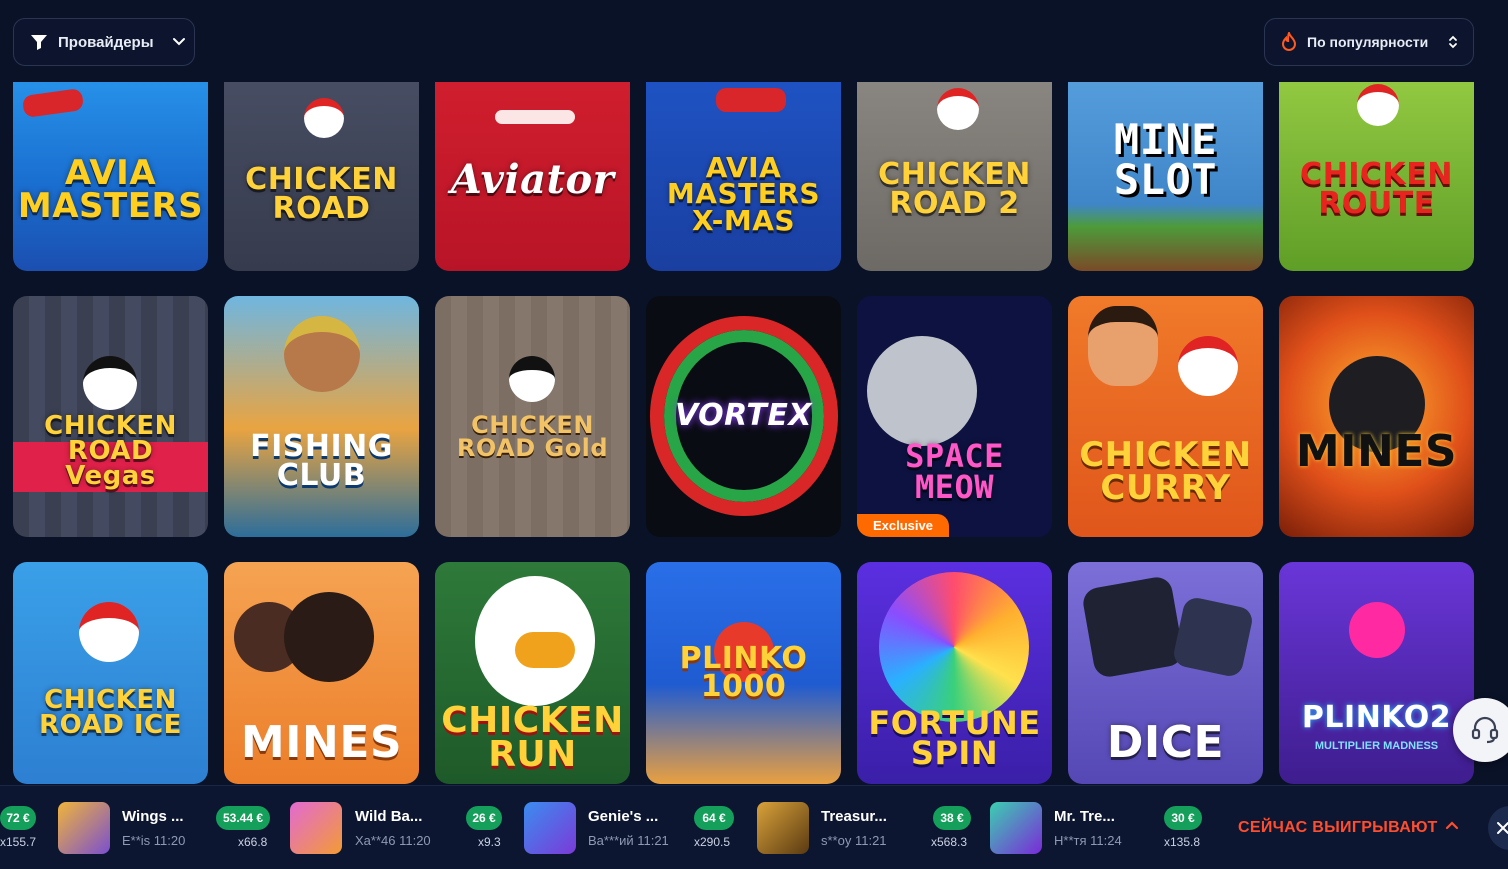  What do you see at coordinates (954, 673) in the screenshot?
I see `game-tile: FORTUNE SPIN` at bounding box center [954, 673].